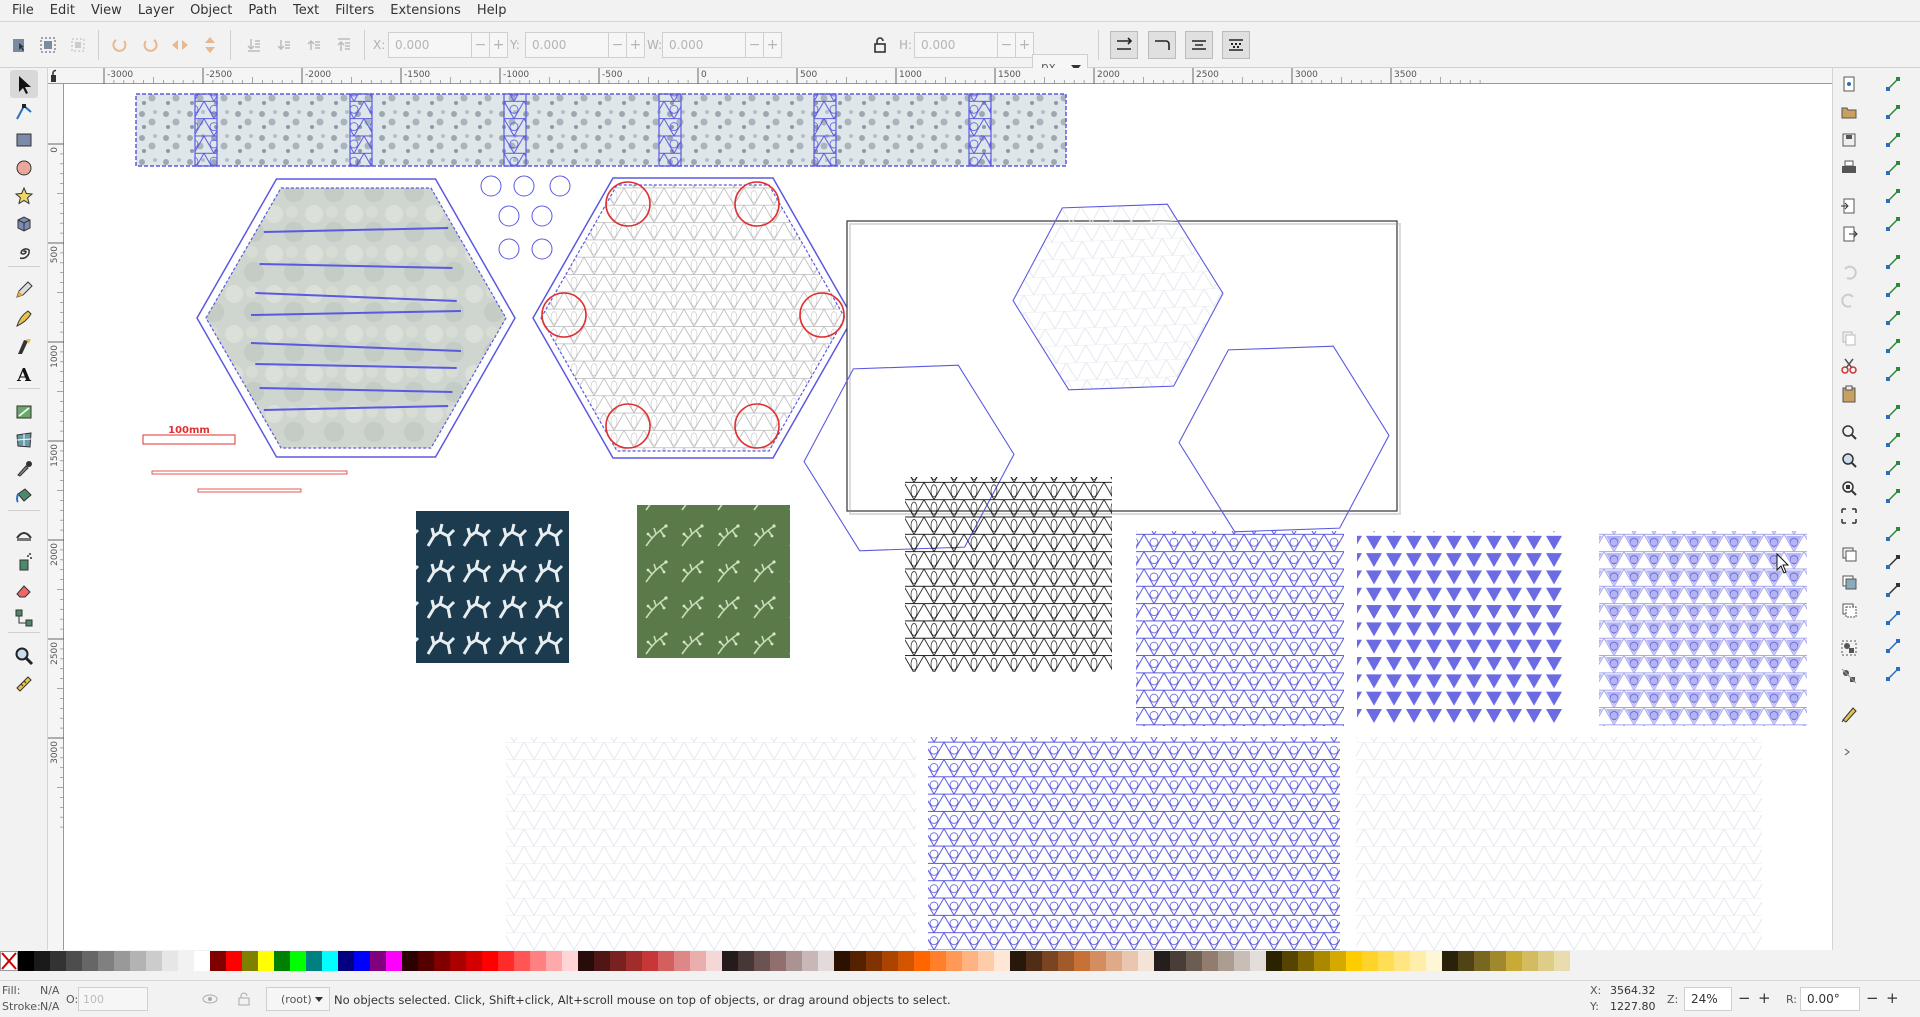 The image size is (1920, 1017). Describe the element at coordinates (773, 45) in the screenshot. I see `w-plus-button: +` at that location.